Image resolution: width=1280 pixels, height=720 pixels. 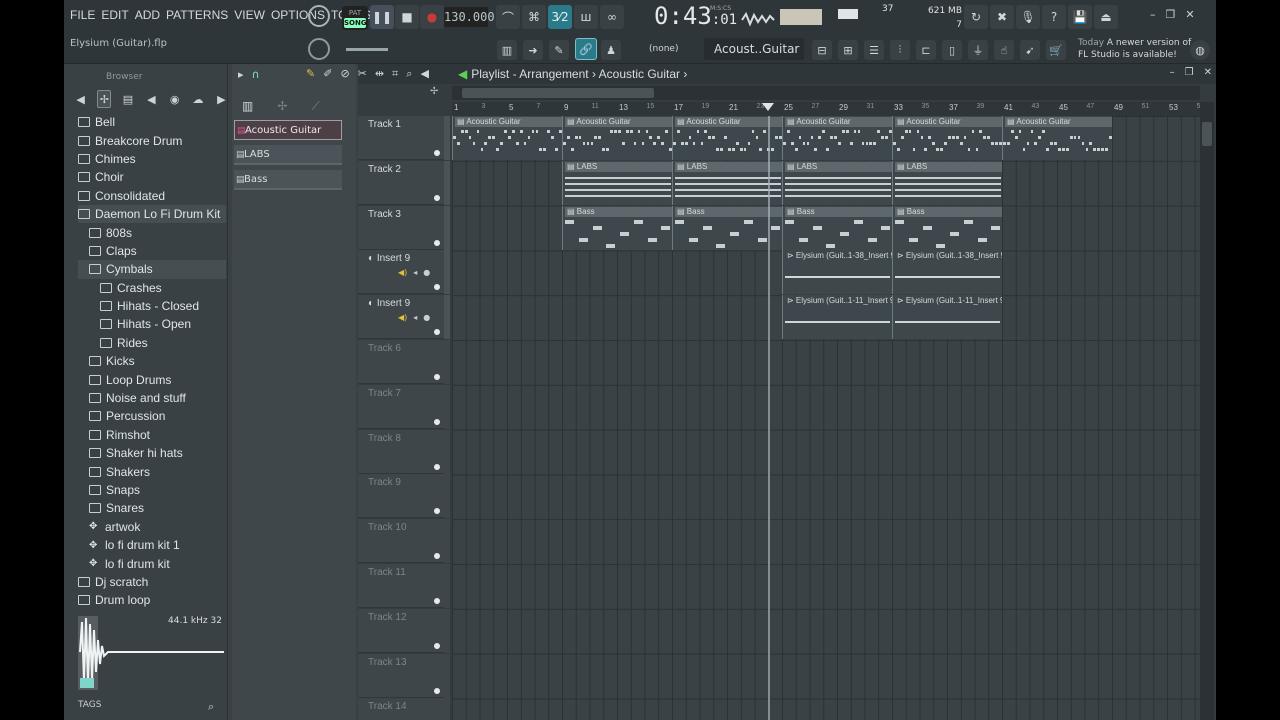 What do you see at coordinates (362, 74) in the screenshot?
I see `slice-icon: ✂` at bounding box center [362, 74].